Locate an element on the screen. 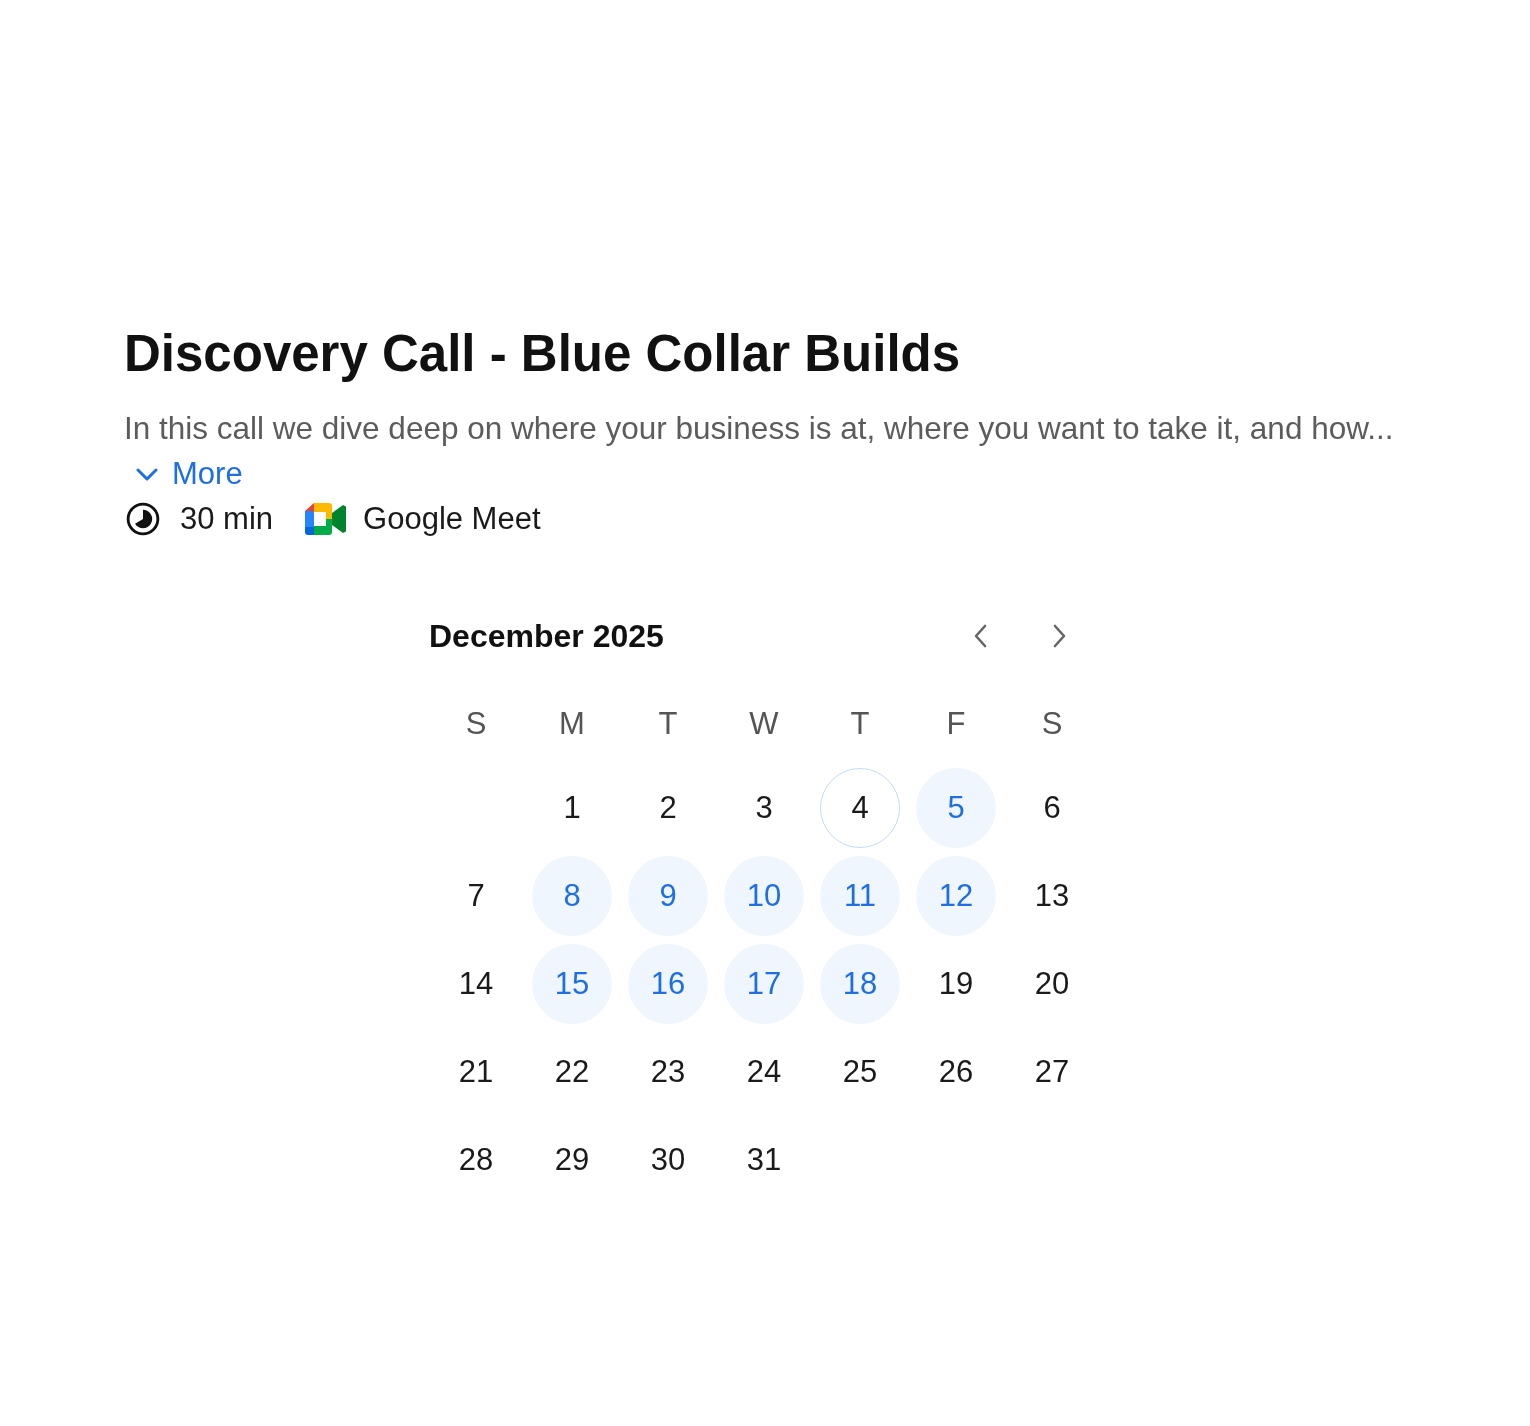 The height and width of the screenshot is (1426, 1530). date-button: 10 is located at coordinates (764, 896).